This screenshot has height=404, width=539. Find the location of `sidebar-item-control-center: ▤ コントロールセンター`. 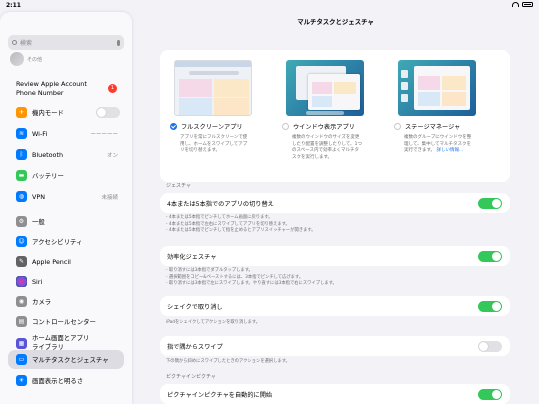

sidebar-item-control-center: ▤ コントロールセンター is located at coordinates (66, 321).